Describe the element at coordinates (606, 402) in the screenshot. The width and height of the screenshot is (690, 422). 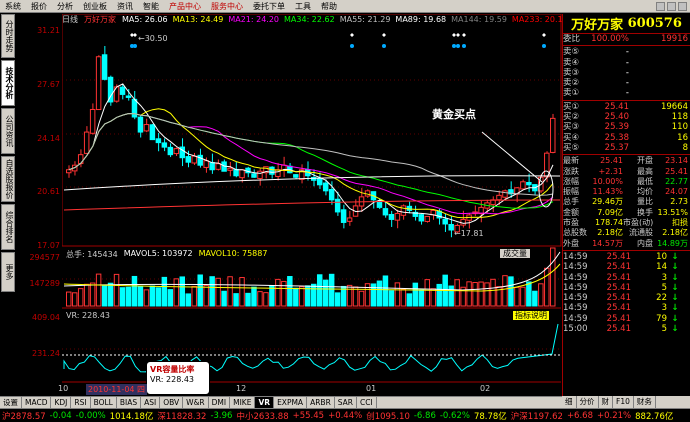
I see `right-panel-tab: 财` at that location.